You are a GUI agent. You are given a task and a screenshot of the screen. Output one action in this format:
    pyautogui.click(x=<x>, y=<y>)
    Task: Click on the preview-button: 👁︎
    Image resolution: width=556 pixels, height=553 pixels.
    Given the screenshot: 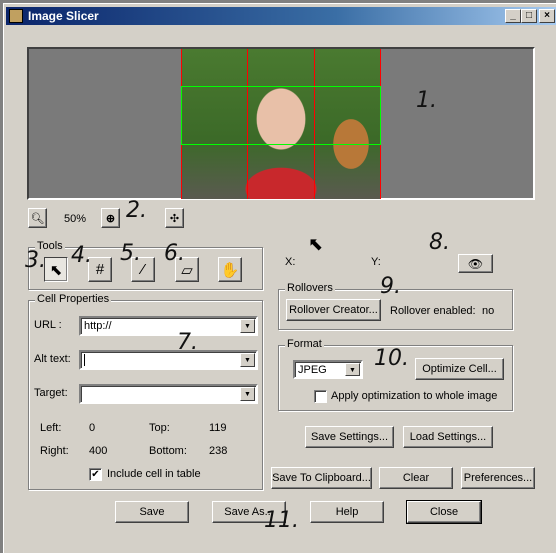 What is the action you would take?
    pyautogui.click(x=475, y=263)
    